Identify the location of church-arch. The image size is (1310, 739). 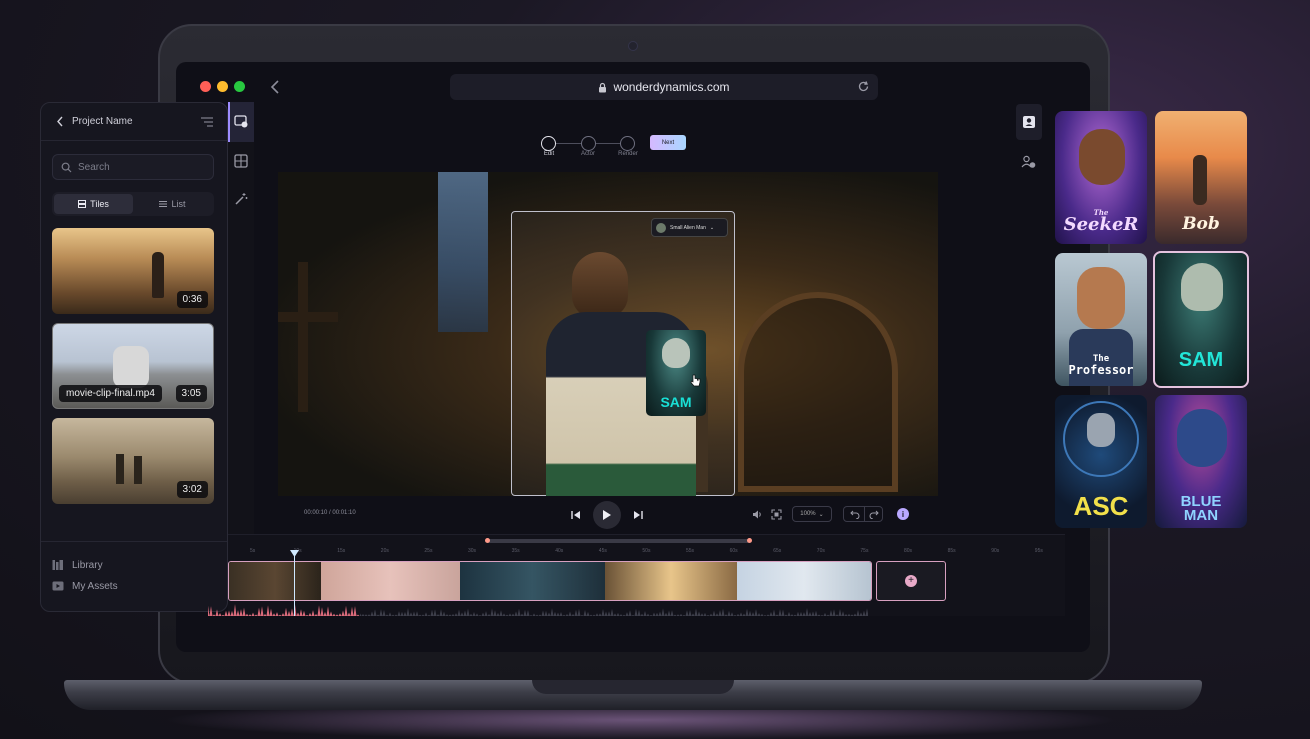
(818, 392).